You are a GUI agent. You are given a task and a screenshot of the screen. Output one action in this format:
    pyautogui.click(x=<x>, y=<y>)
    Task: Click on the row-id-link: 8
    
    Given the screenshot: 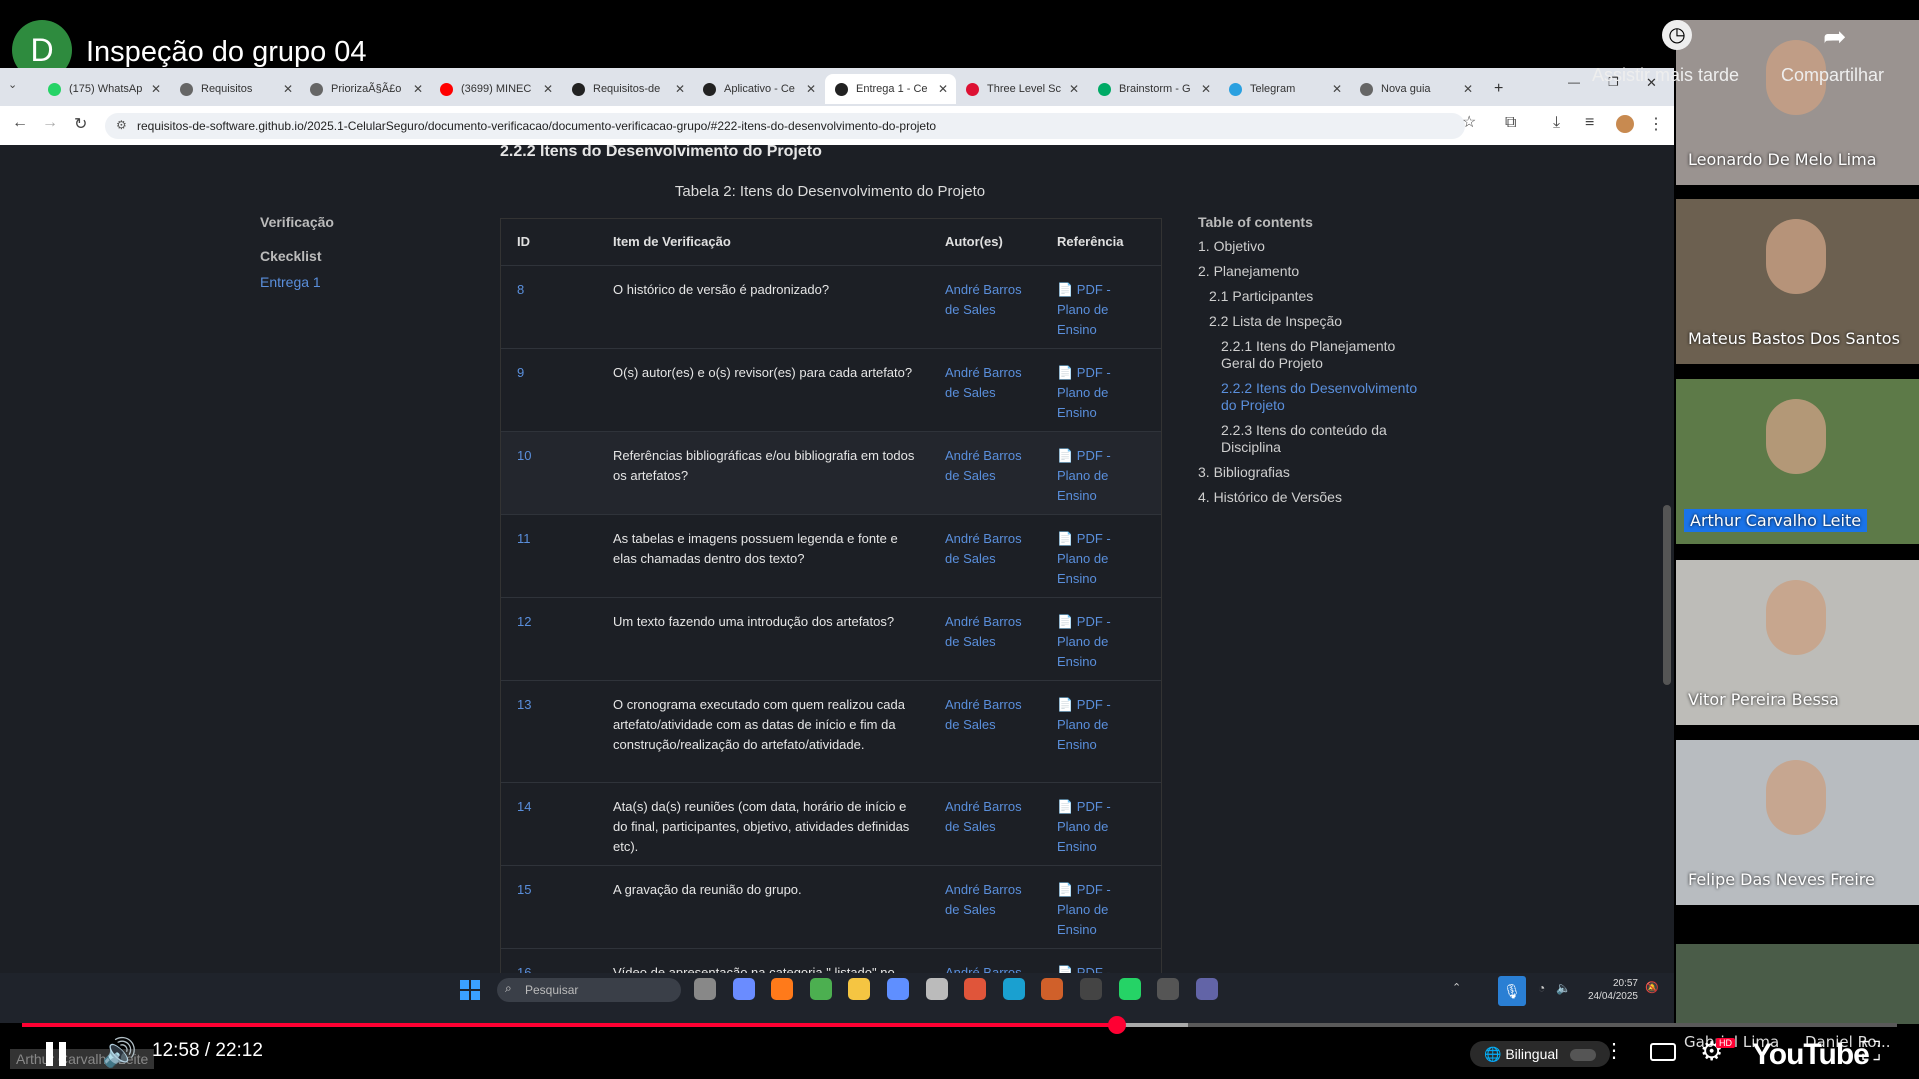 What is the action you would take?
    pyautogui.click(x=520, y=290)
    